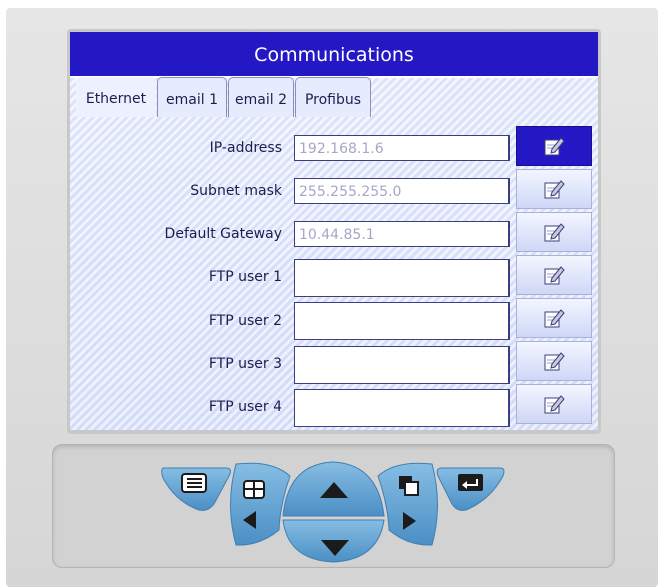 This screenshot has width=659, height=587. Describe the element at coordinates (470, 482) in the screenshot. I see `enter-icon` at that location.